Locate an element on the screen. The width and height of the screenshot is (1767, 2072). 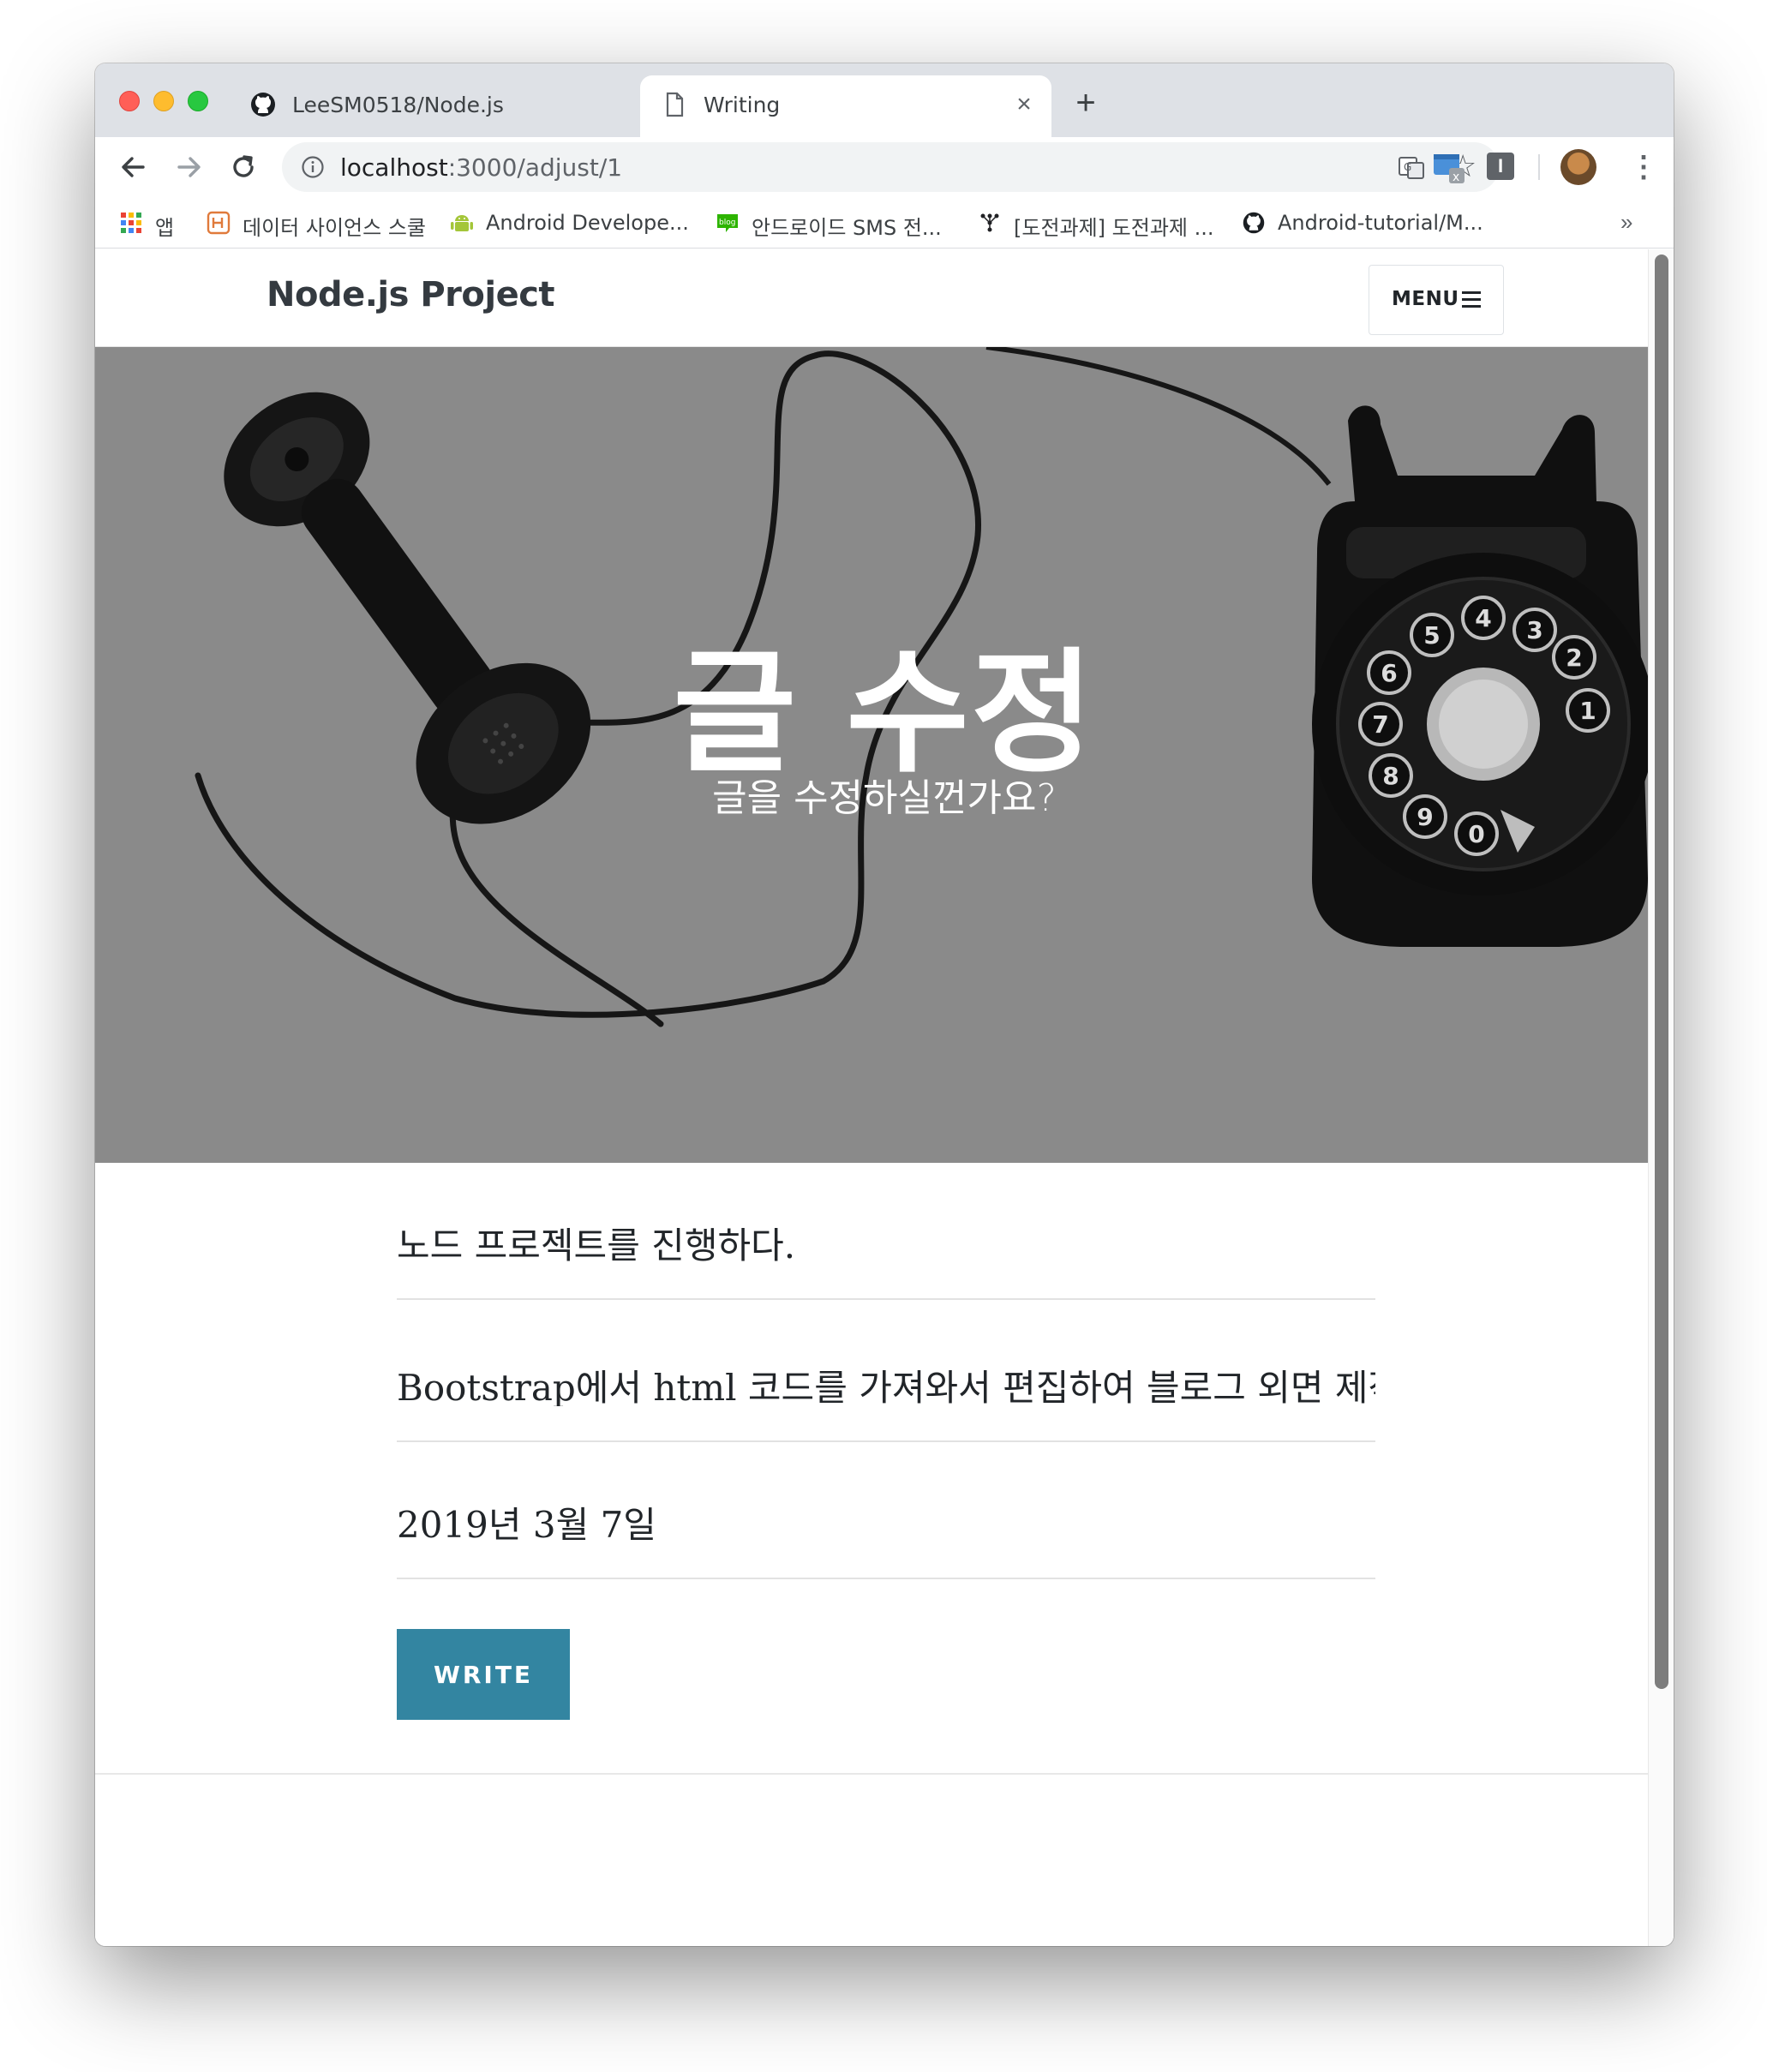
hamburger-icon is located at coordinates (1471, 299).